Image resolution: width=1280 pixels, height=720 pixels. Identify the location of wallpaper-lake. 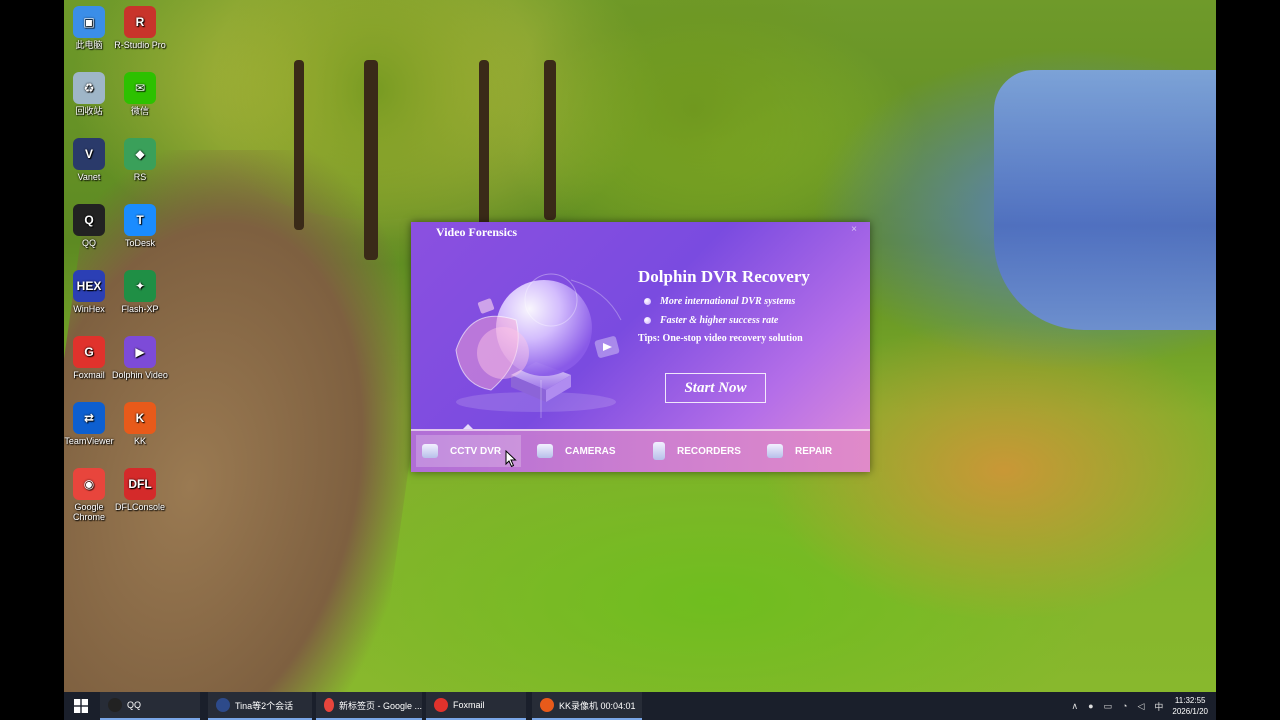
(1105, 200).